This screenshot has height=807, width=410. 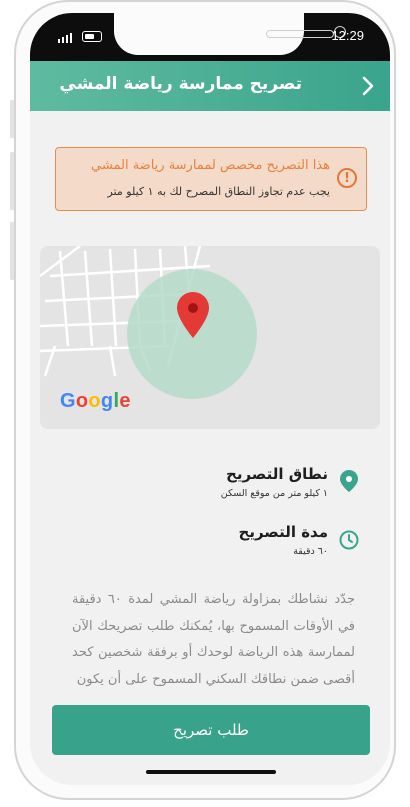 What do you see at coordinates (349, 540) in the screenshot?
I see `clock-icon` at bounding box center [349, 540].